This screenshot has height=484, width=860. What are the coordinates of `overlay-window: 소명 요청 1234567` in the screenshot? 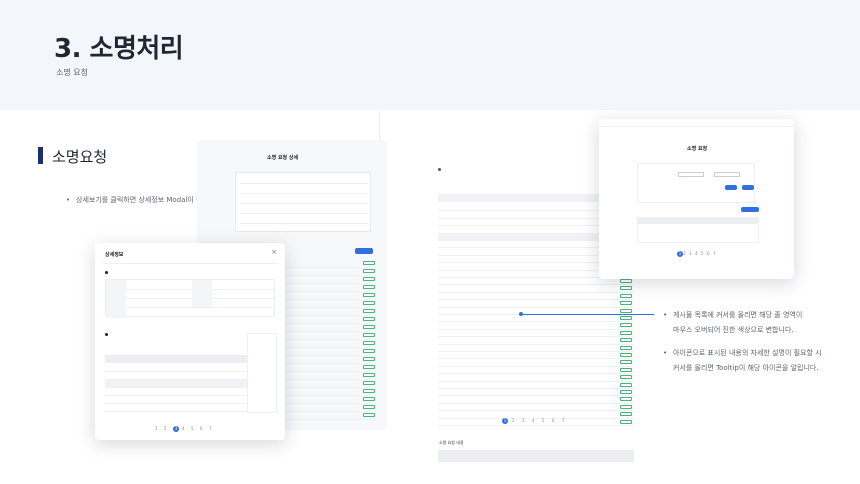 It's located at (696, 199).